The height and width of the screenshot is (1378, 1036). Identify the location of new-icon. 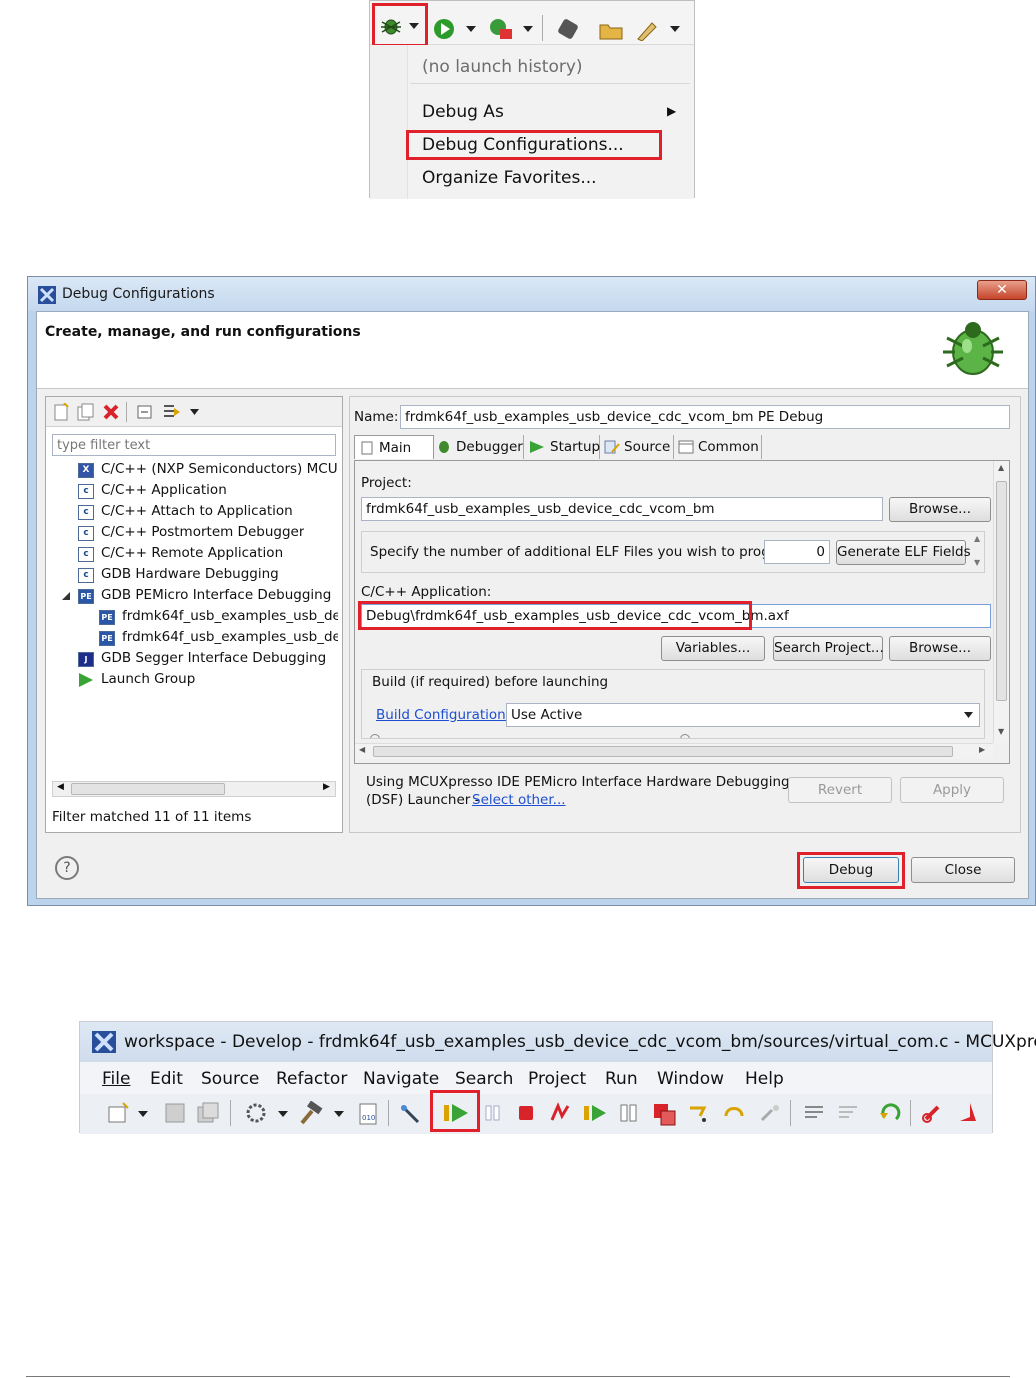
(118, 1113).